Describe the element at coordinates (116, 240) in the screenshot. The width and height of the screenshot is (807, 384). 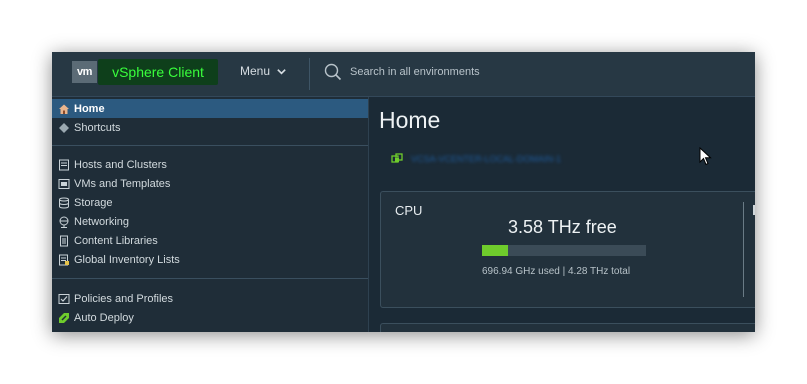
I see `sidebar-item-label: Content Libraries` at that location.